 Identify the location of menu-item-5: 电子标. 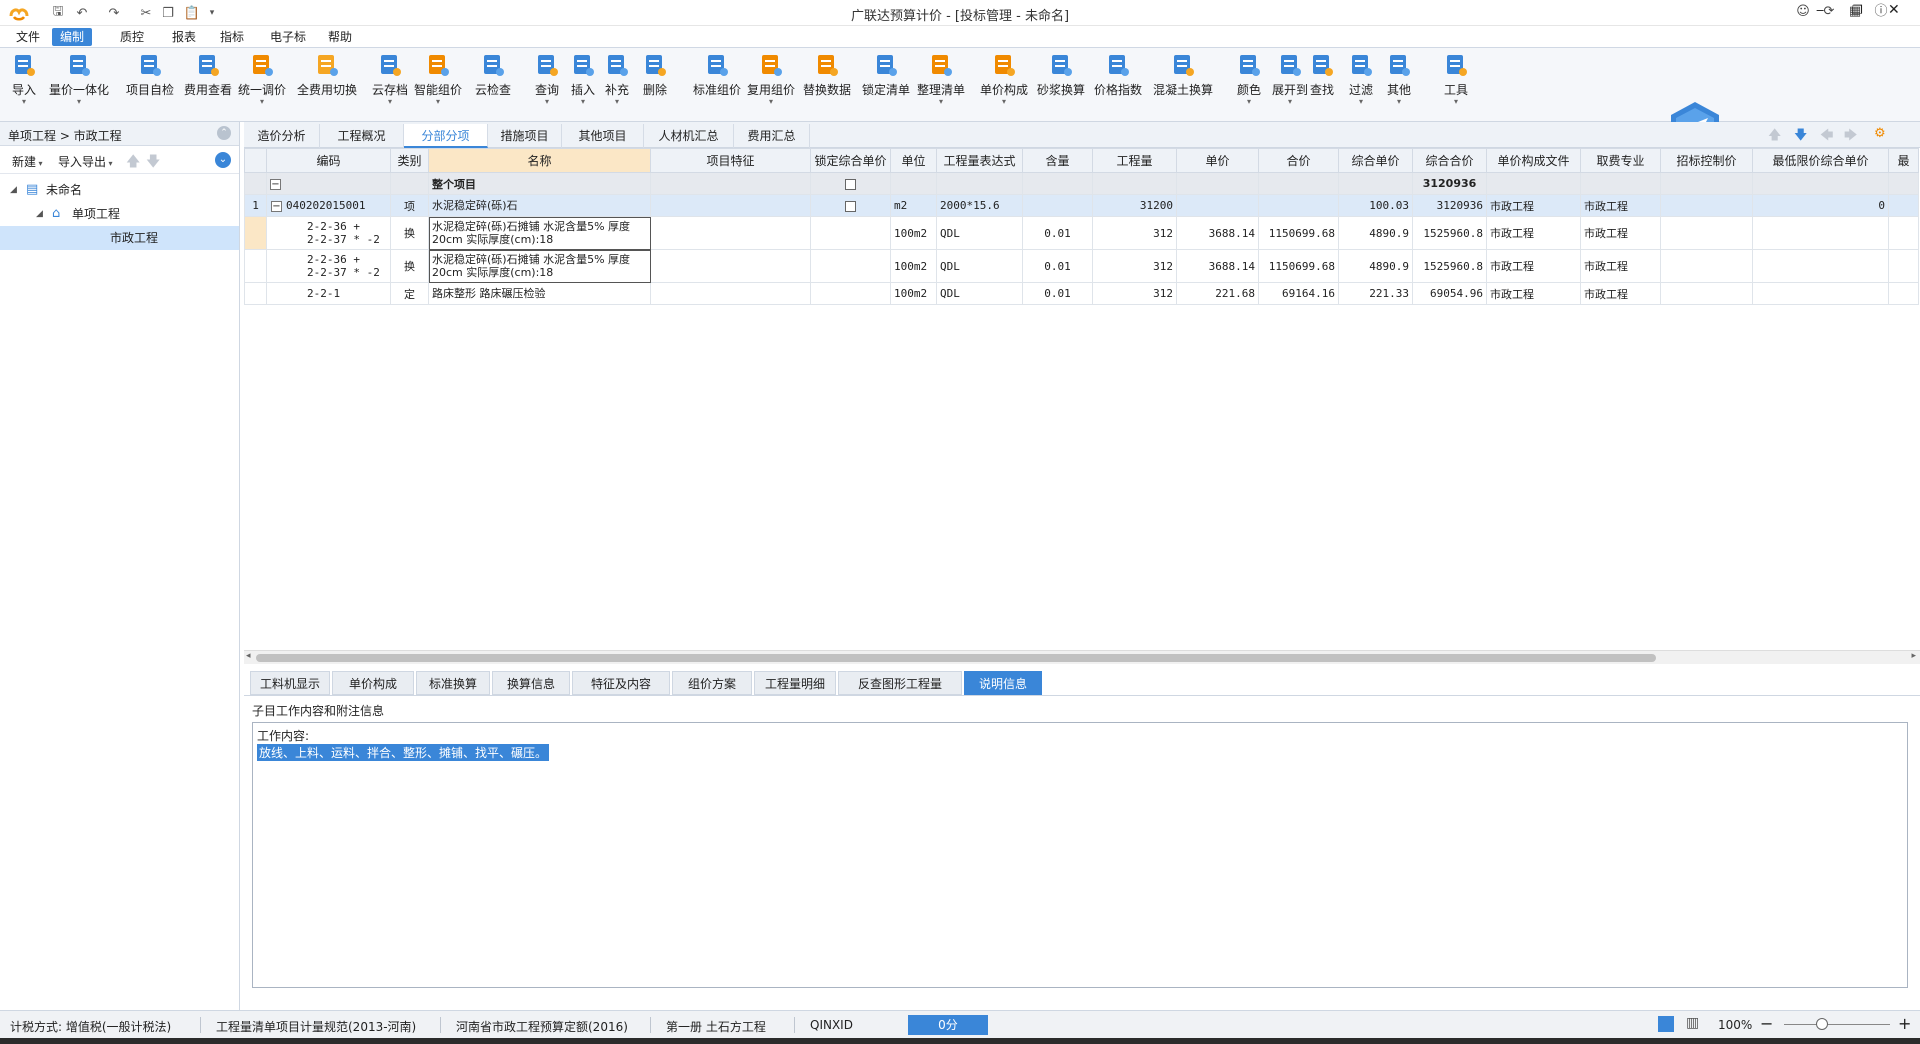
(288, 37).